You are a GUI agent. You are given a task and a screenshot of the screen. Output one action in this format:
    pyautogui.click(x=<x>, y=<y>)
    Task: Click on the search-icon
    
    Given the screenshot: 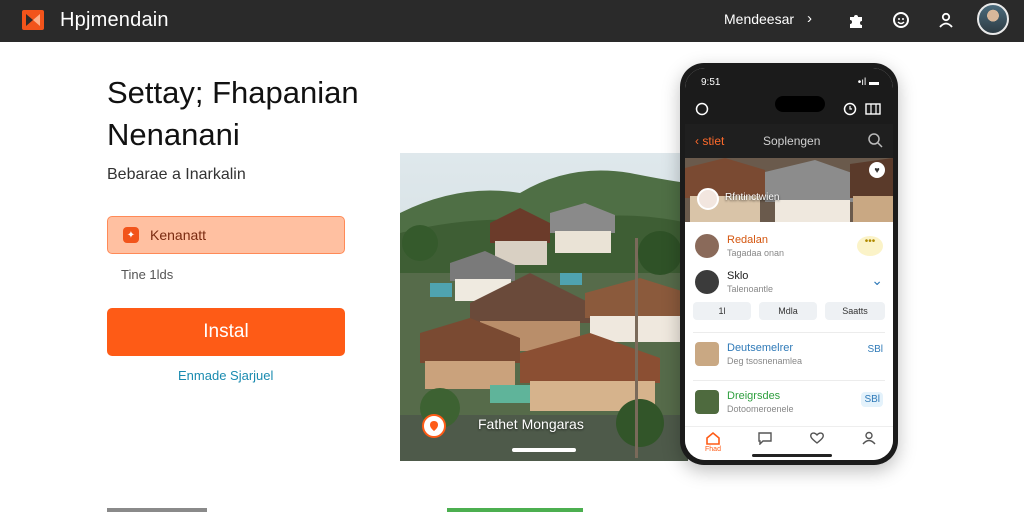 What is the action you would take?
    pyautogui.click(x=875, y=140)
    